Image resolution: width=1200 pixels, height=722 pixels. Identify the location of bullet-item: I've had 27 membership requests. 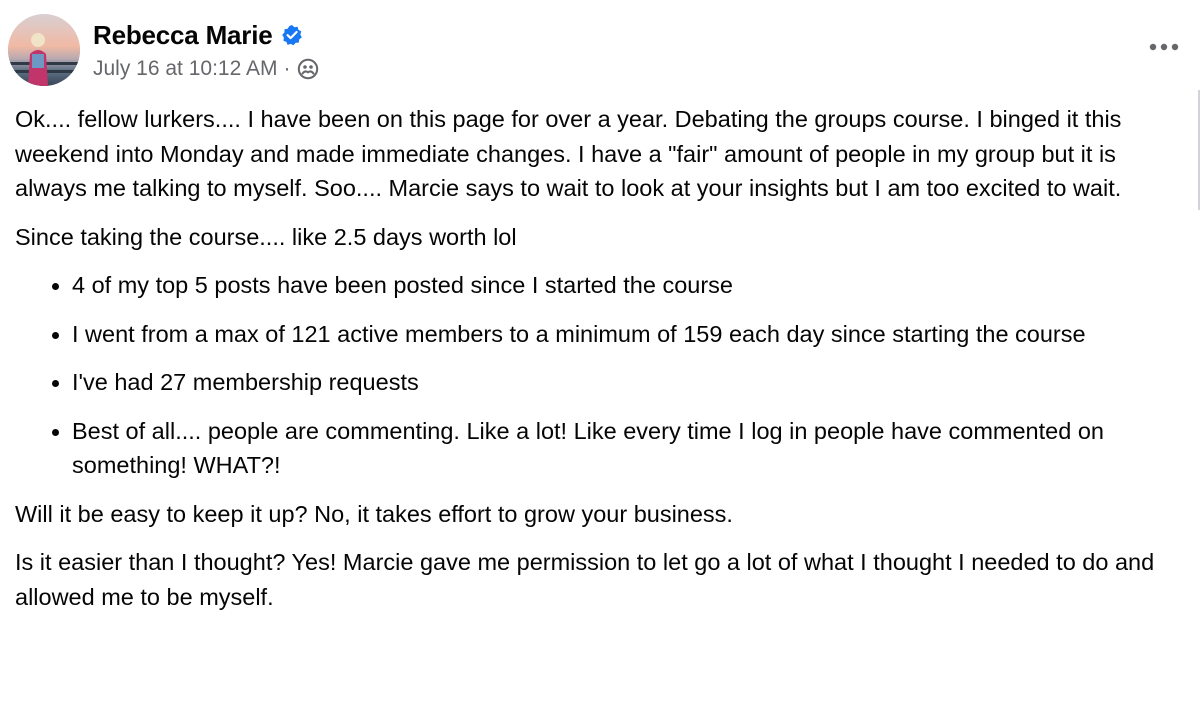
(632, 382).